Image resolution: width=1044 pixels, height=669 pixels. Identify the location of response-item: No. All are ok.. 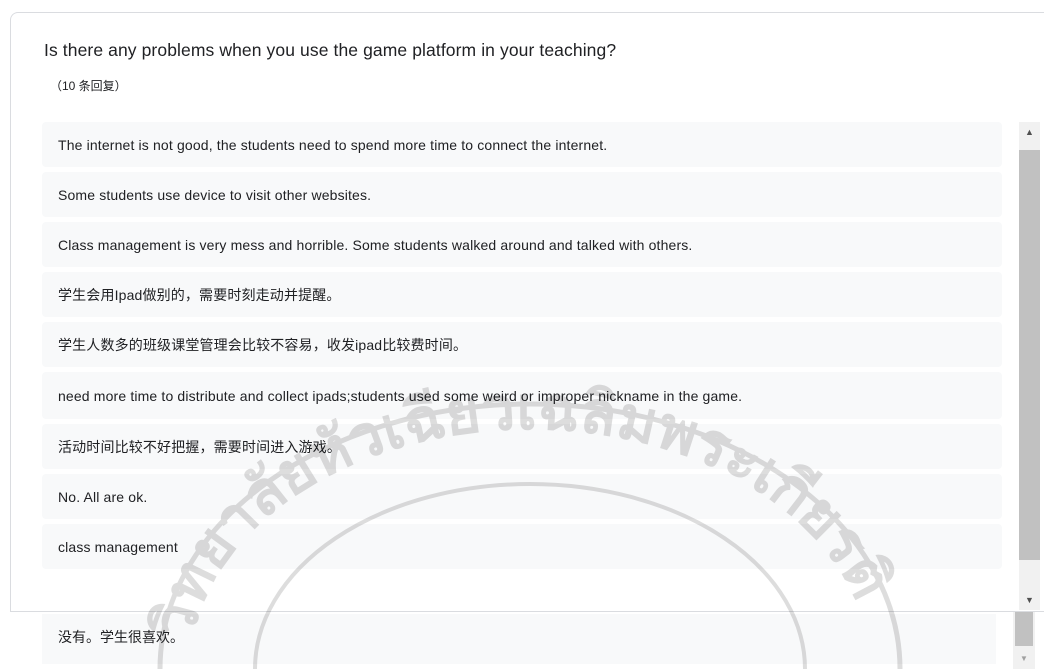
(522, 496).